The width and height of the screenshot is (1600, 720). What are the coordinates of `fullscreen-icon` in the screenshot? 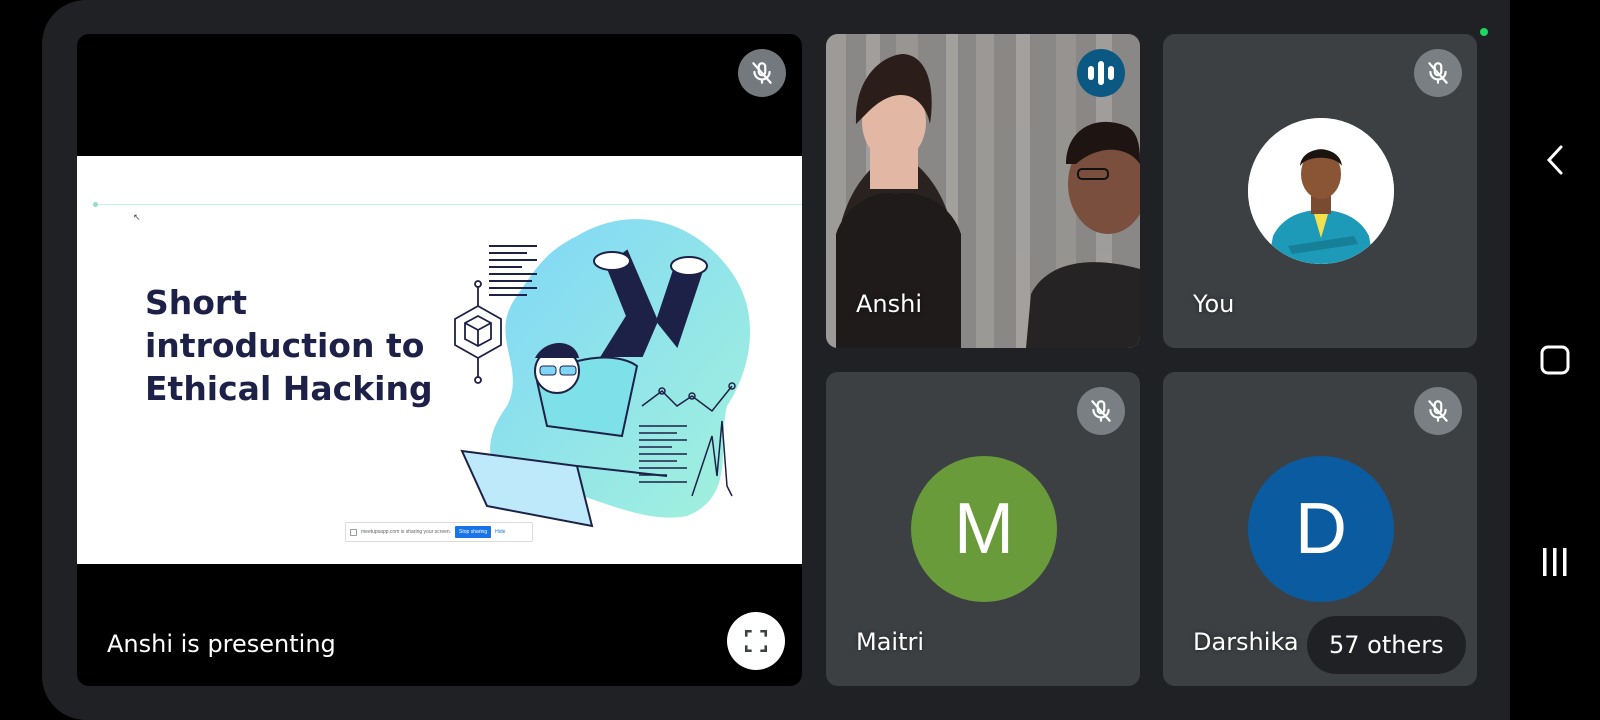 It's located at (756, 641).